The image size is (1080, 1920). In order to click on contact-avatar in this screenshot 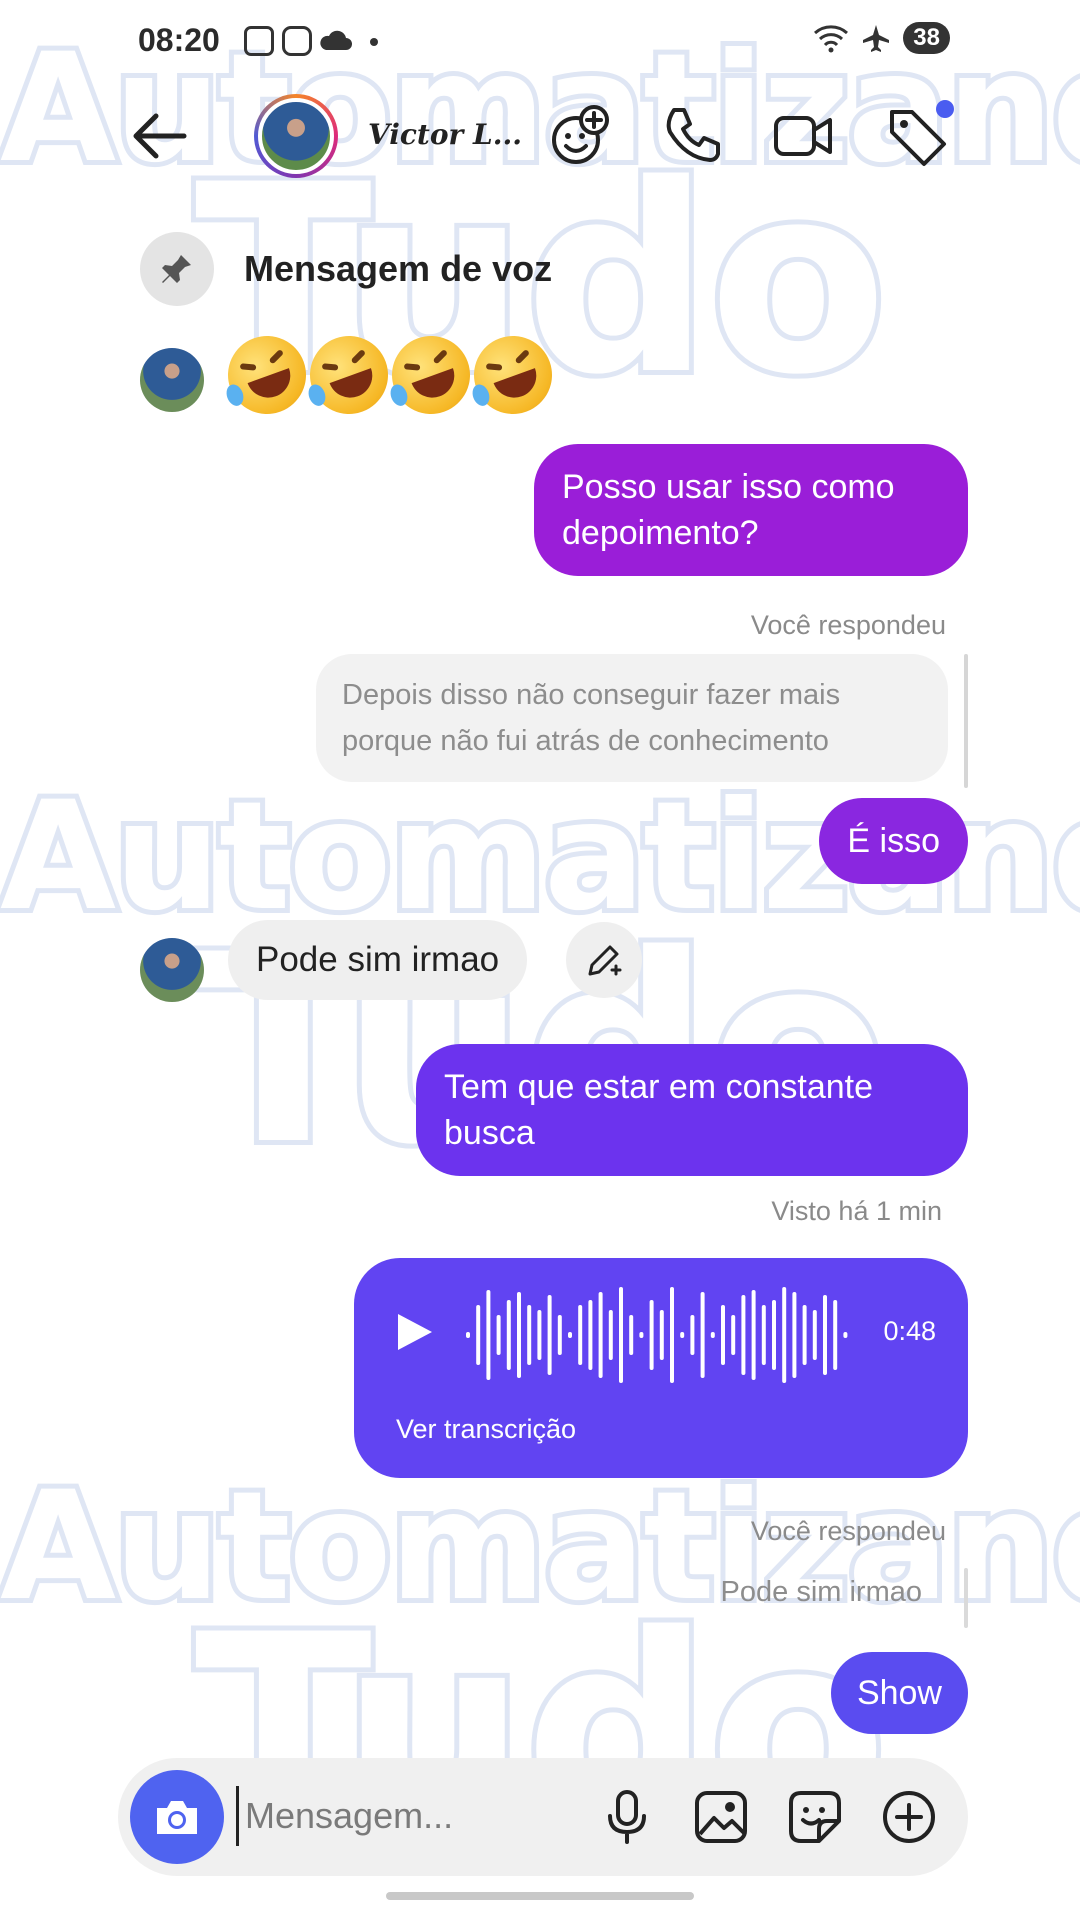, I will do `click(296, 136)`.